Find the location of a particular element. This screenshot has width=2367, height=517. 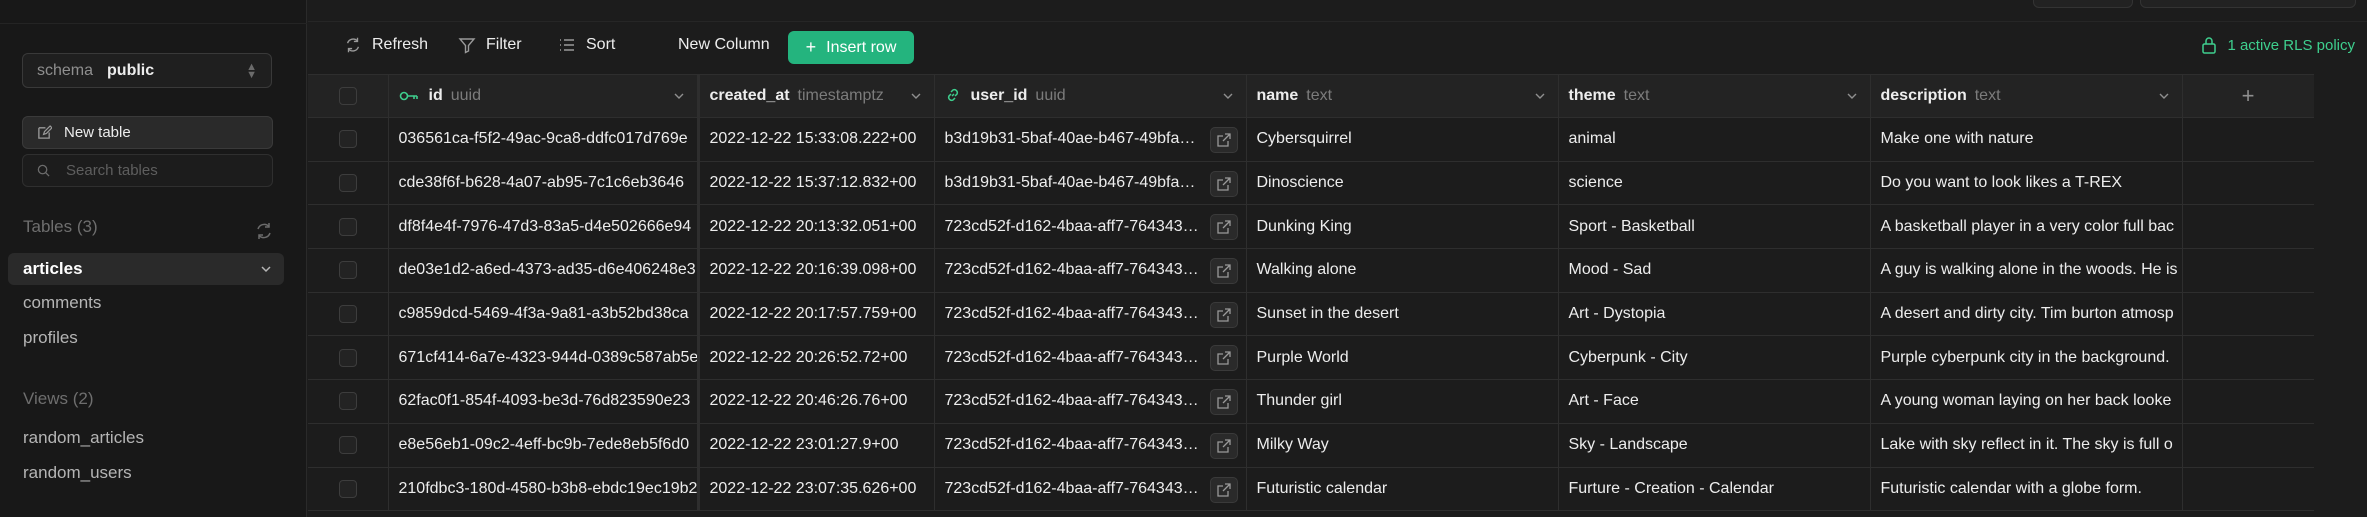

cell-created-at: 2022-12-22 20:16:39.098+00 is located at coordinates (816, 270).